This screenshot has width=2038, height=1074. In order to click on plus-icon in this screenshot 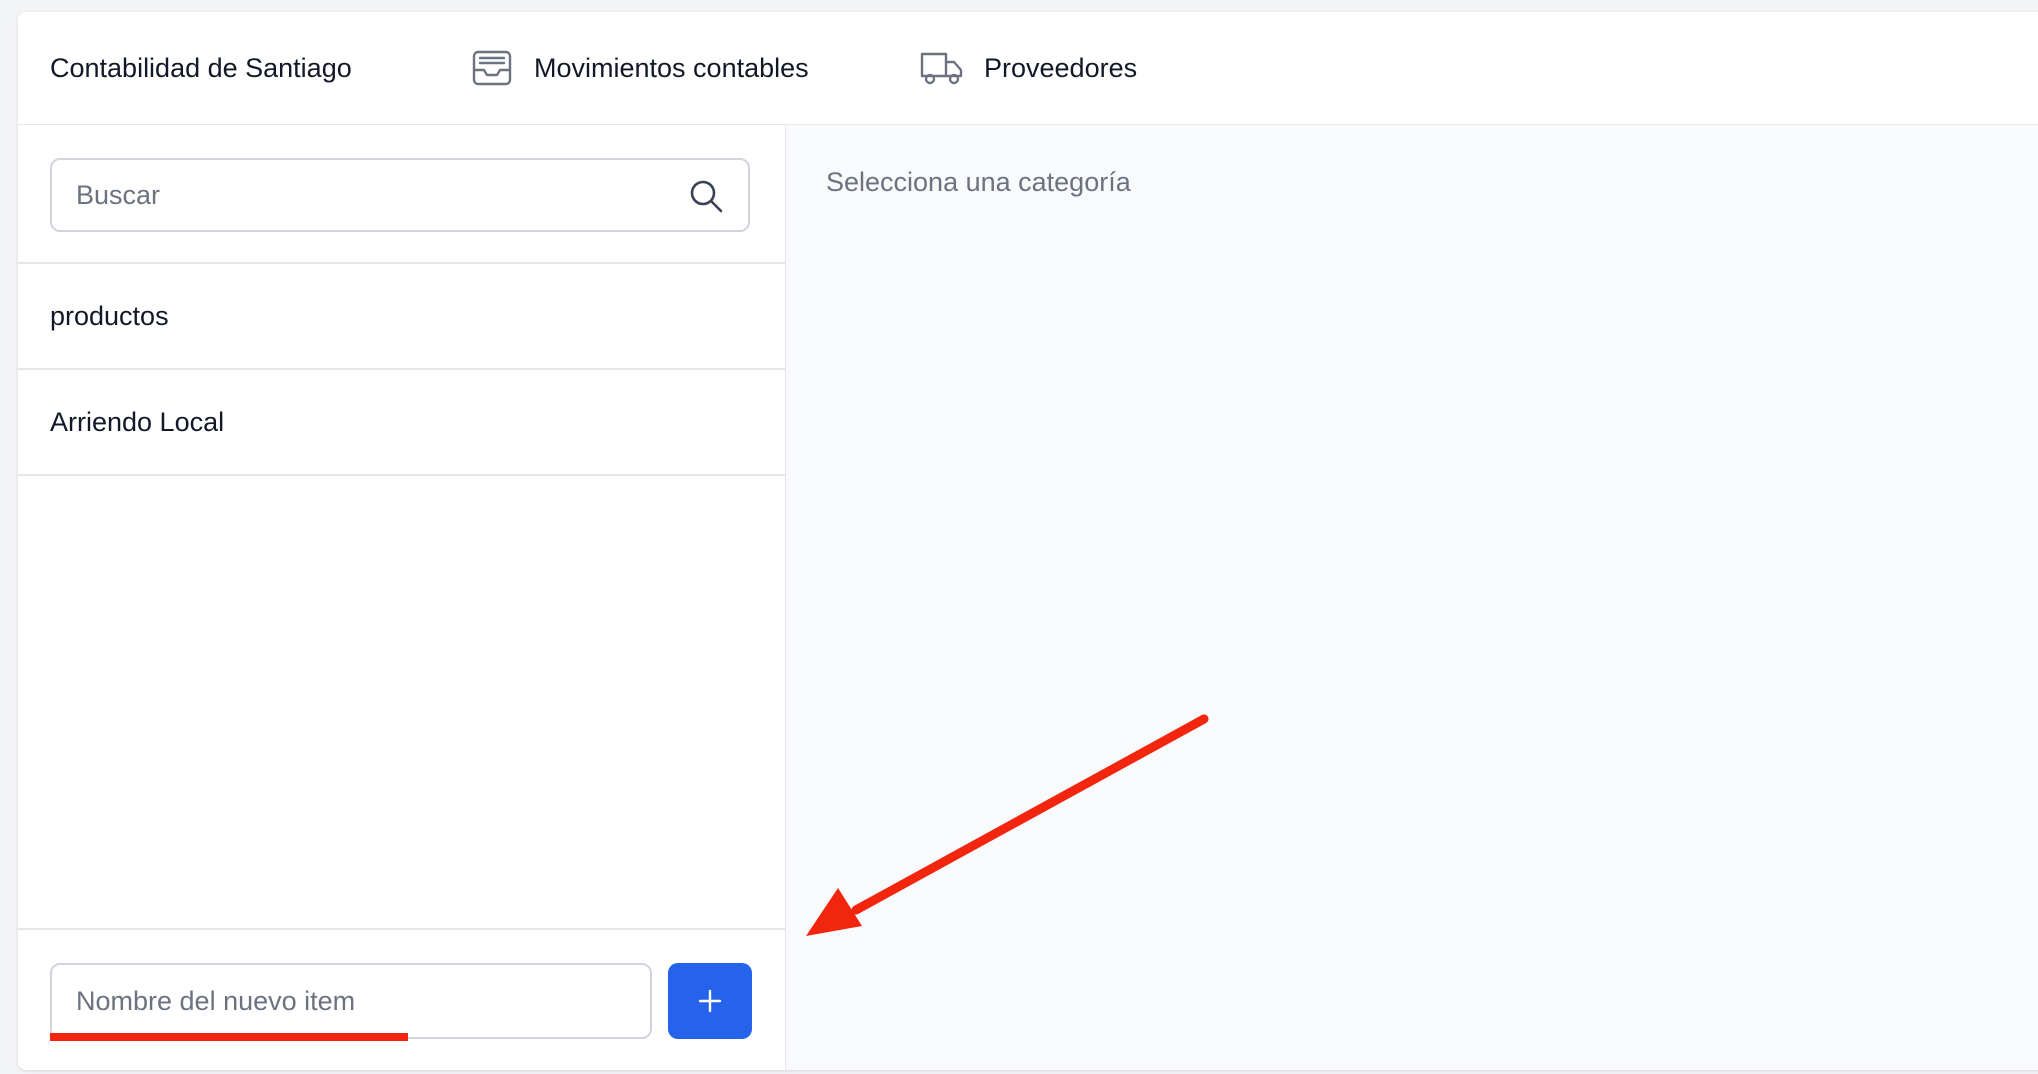, I will do `click(710, 1001)`.